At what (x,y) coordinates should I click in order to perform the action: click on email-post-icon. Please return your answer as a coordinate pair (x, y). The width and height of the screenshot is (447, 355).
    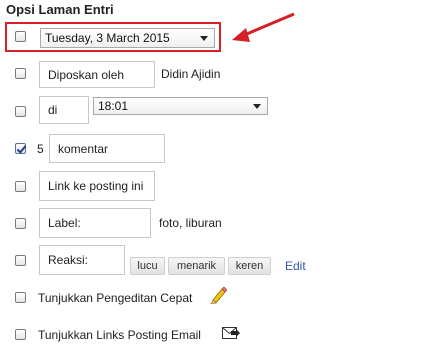
    Looking at the image, I should click on (231, 333).